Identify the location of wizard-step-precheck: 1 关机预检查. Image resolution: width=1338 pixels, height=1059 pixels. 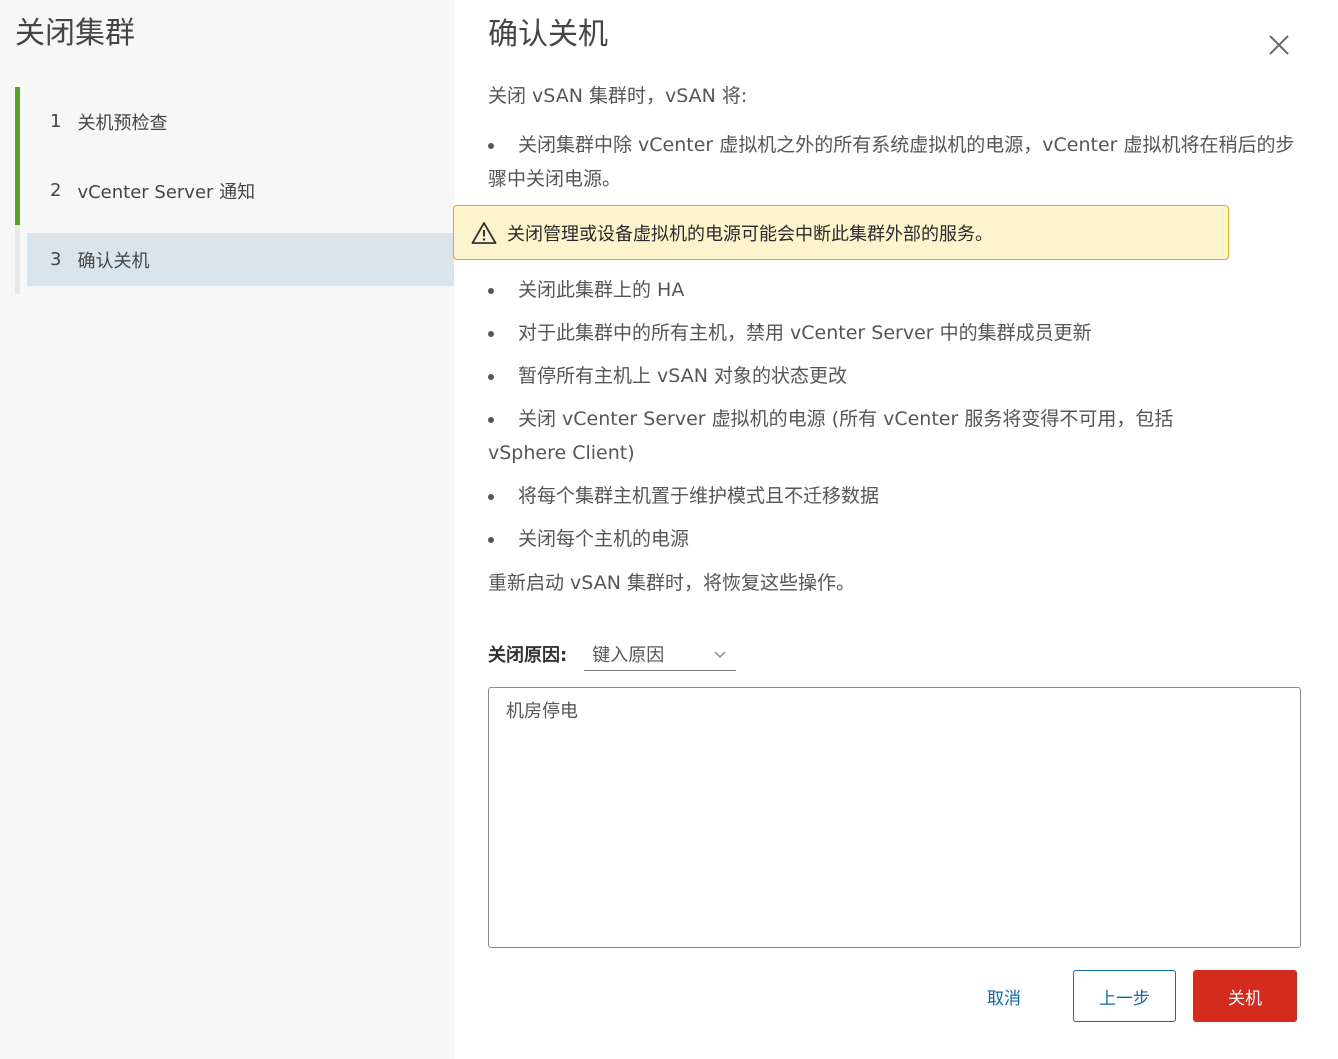
(234, 121).